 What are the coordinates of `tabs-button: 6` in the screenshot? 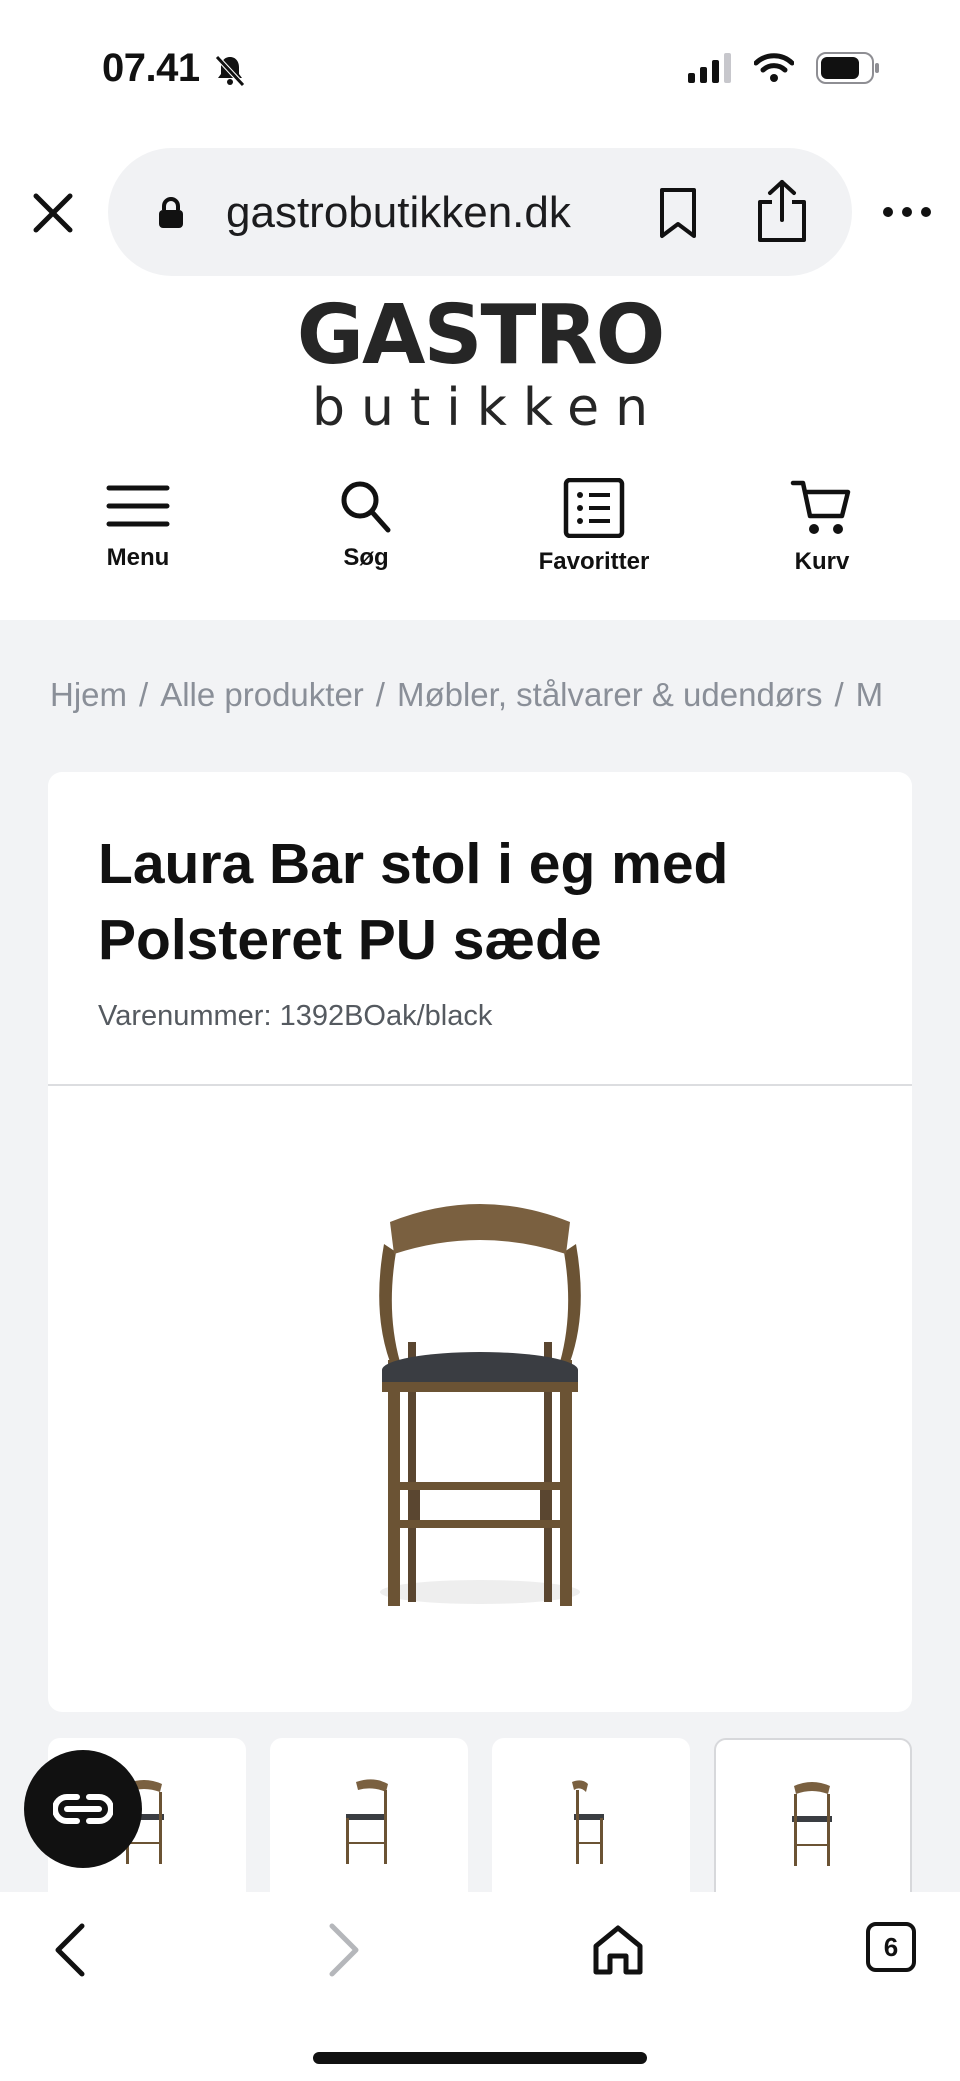 It's located at (891, 1947).